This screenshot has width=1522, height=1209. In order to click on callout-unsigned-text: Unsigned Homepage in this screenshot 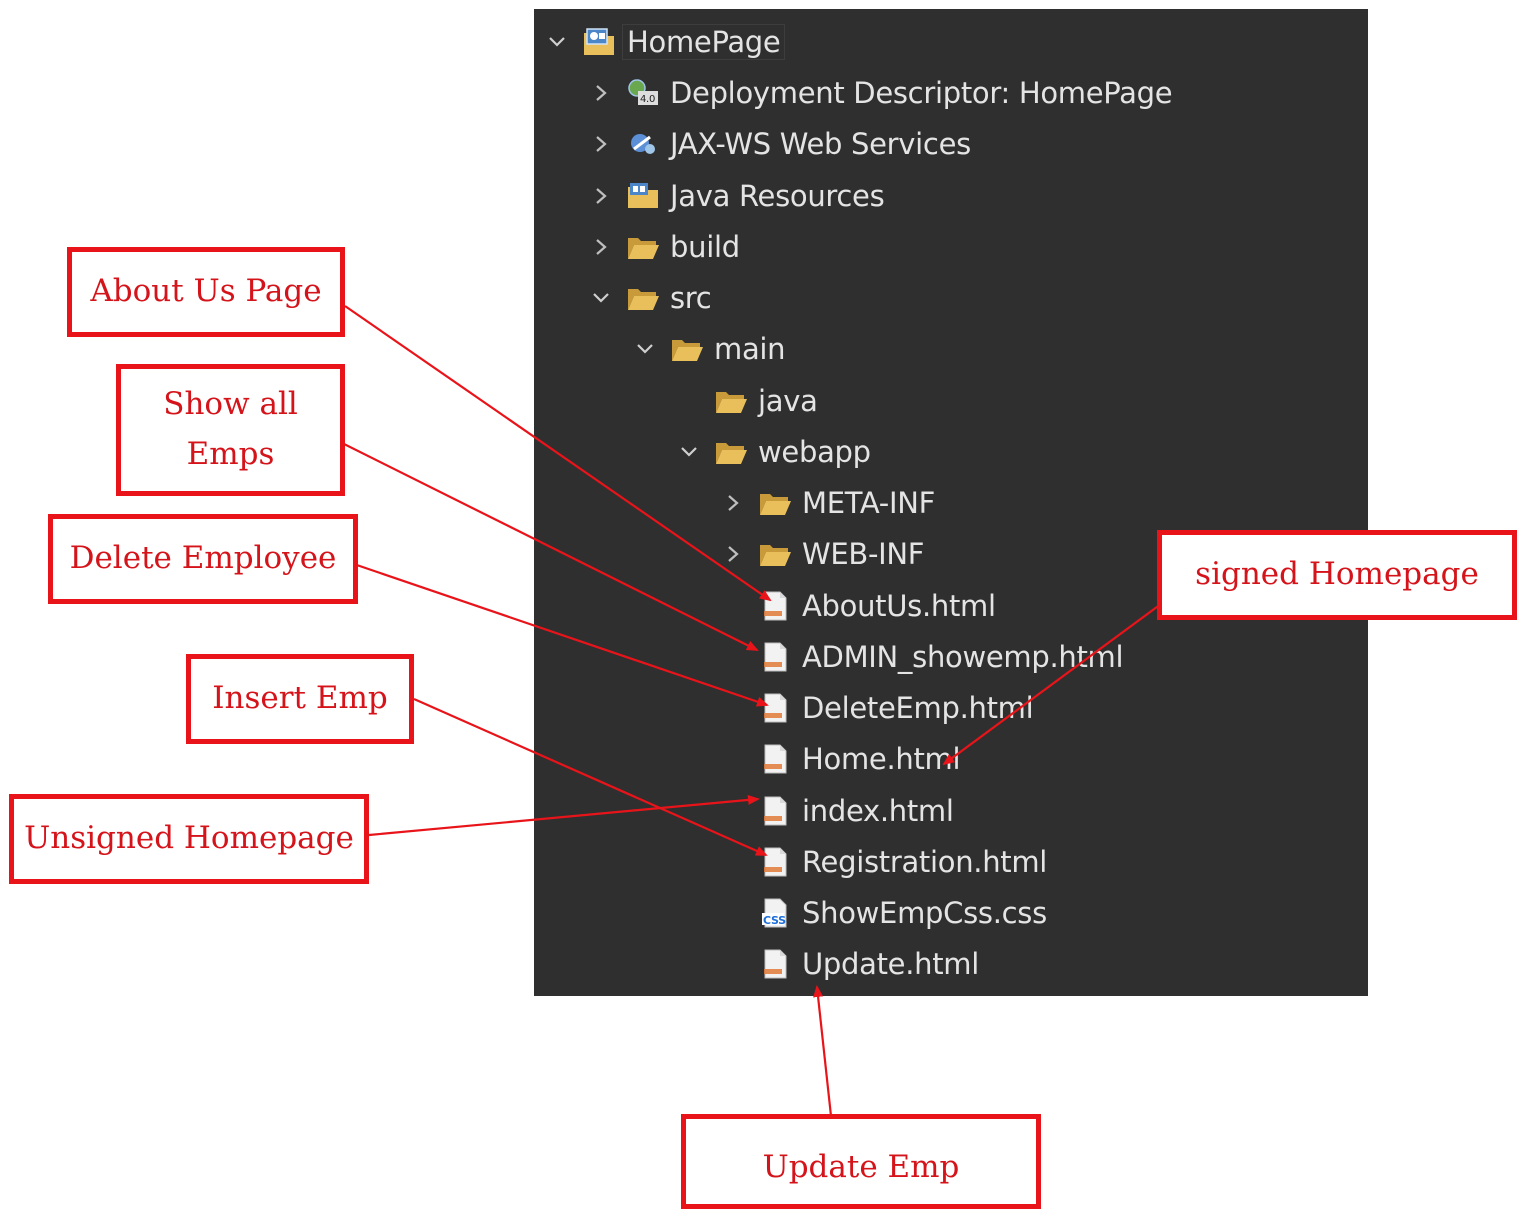, I will do `click(189, 838)`.